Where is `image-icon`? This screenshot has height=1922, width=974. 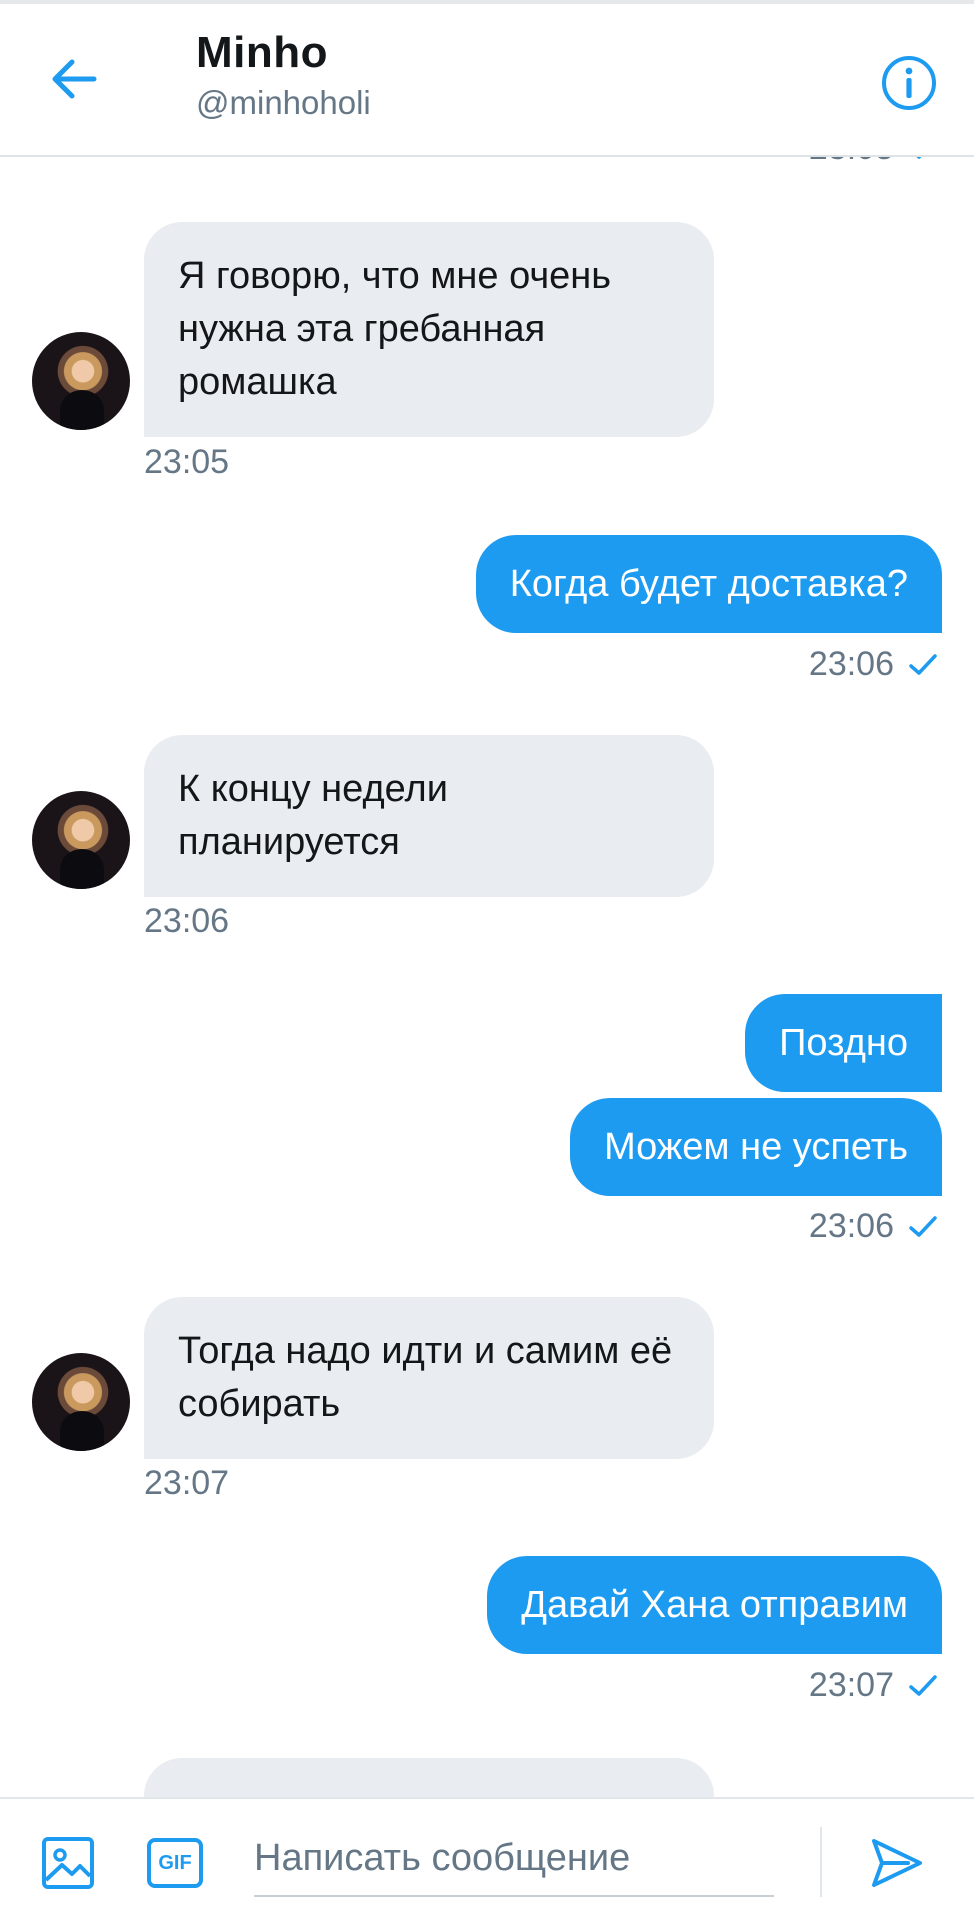
image-icon is located at coordinates (68, 1863).